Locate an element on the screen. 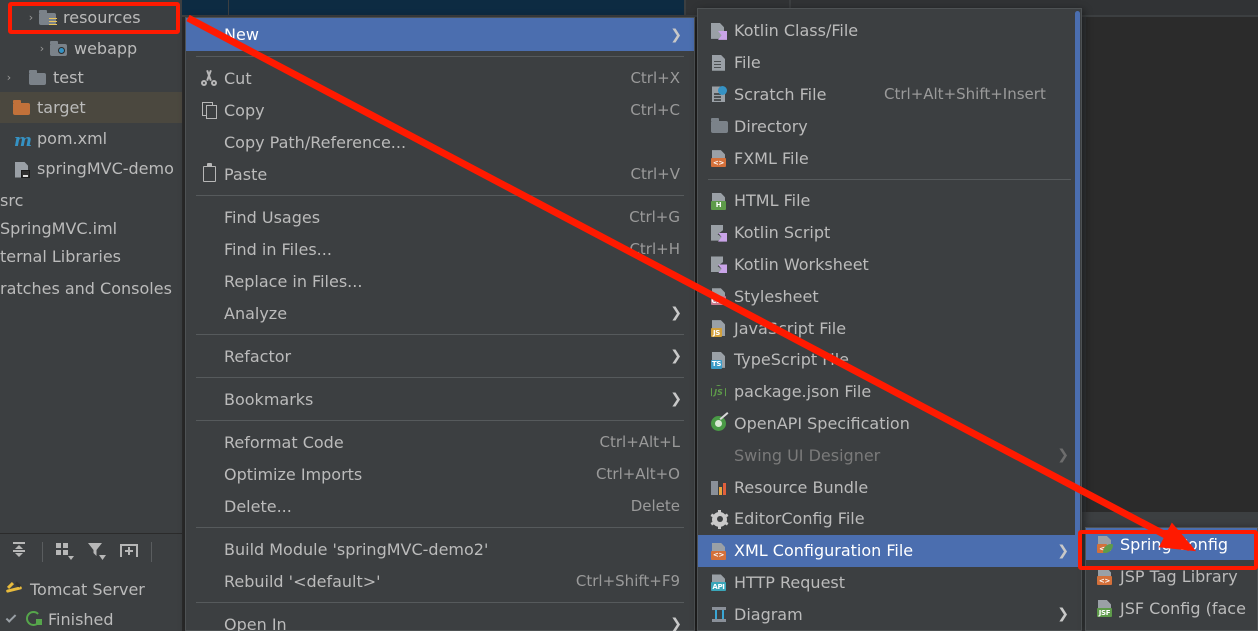  menu-item-delete: Delete... Delete is located at coordinates (440, 506).